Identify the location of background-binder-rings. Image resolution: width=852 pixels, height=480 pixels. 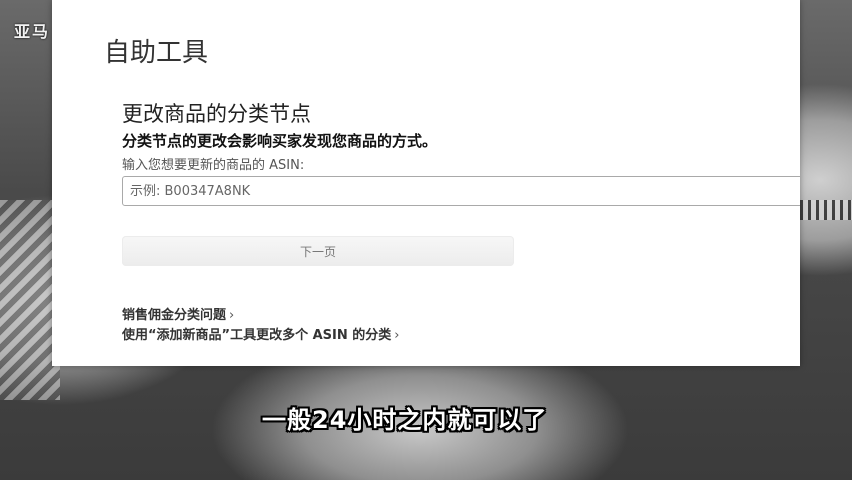
(826, 210).